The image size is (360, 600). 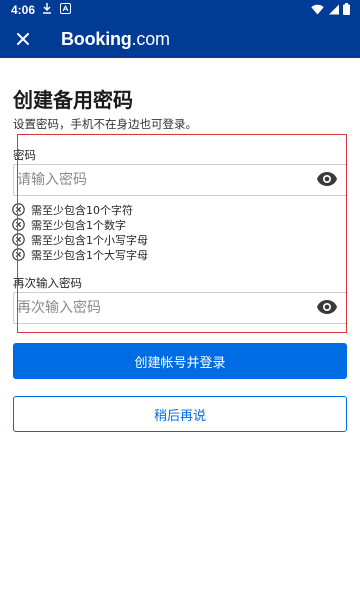 What do you see at coordinates (96, 39) in the screenshot?
I see `brand-name: Booking` at bounding box center [96, 39].